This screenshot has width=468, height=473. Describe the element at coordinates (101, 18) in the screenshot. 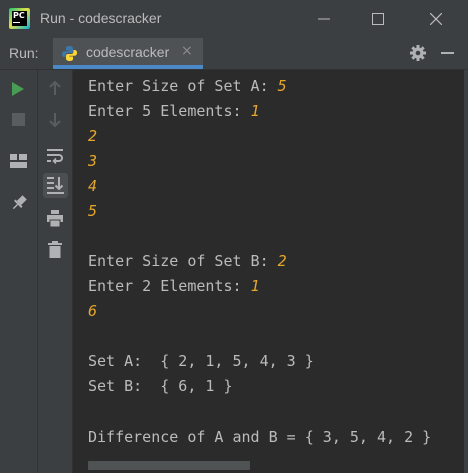

I see `window-title: Run - codescracker` at that location.